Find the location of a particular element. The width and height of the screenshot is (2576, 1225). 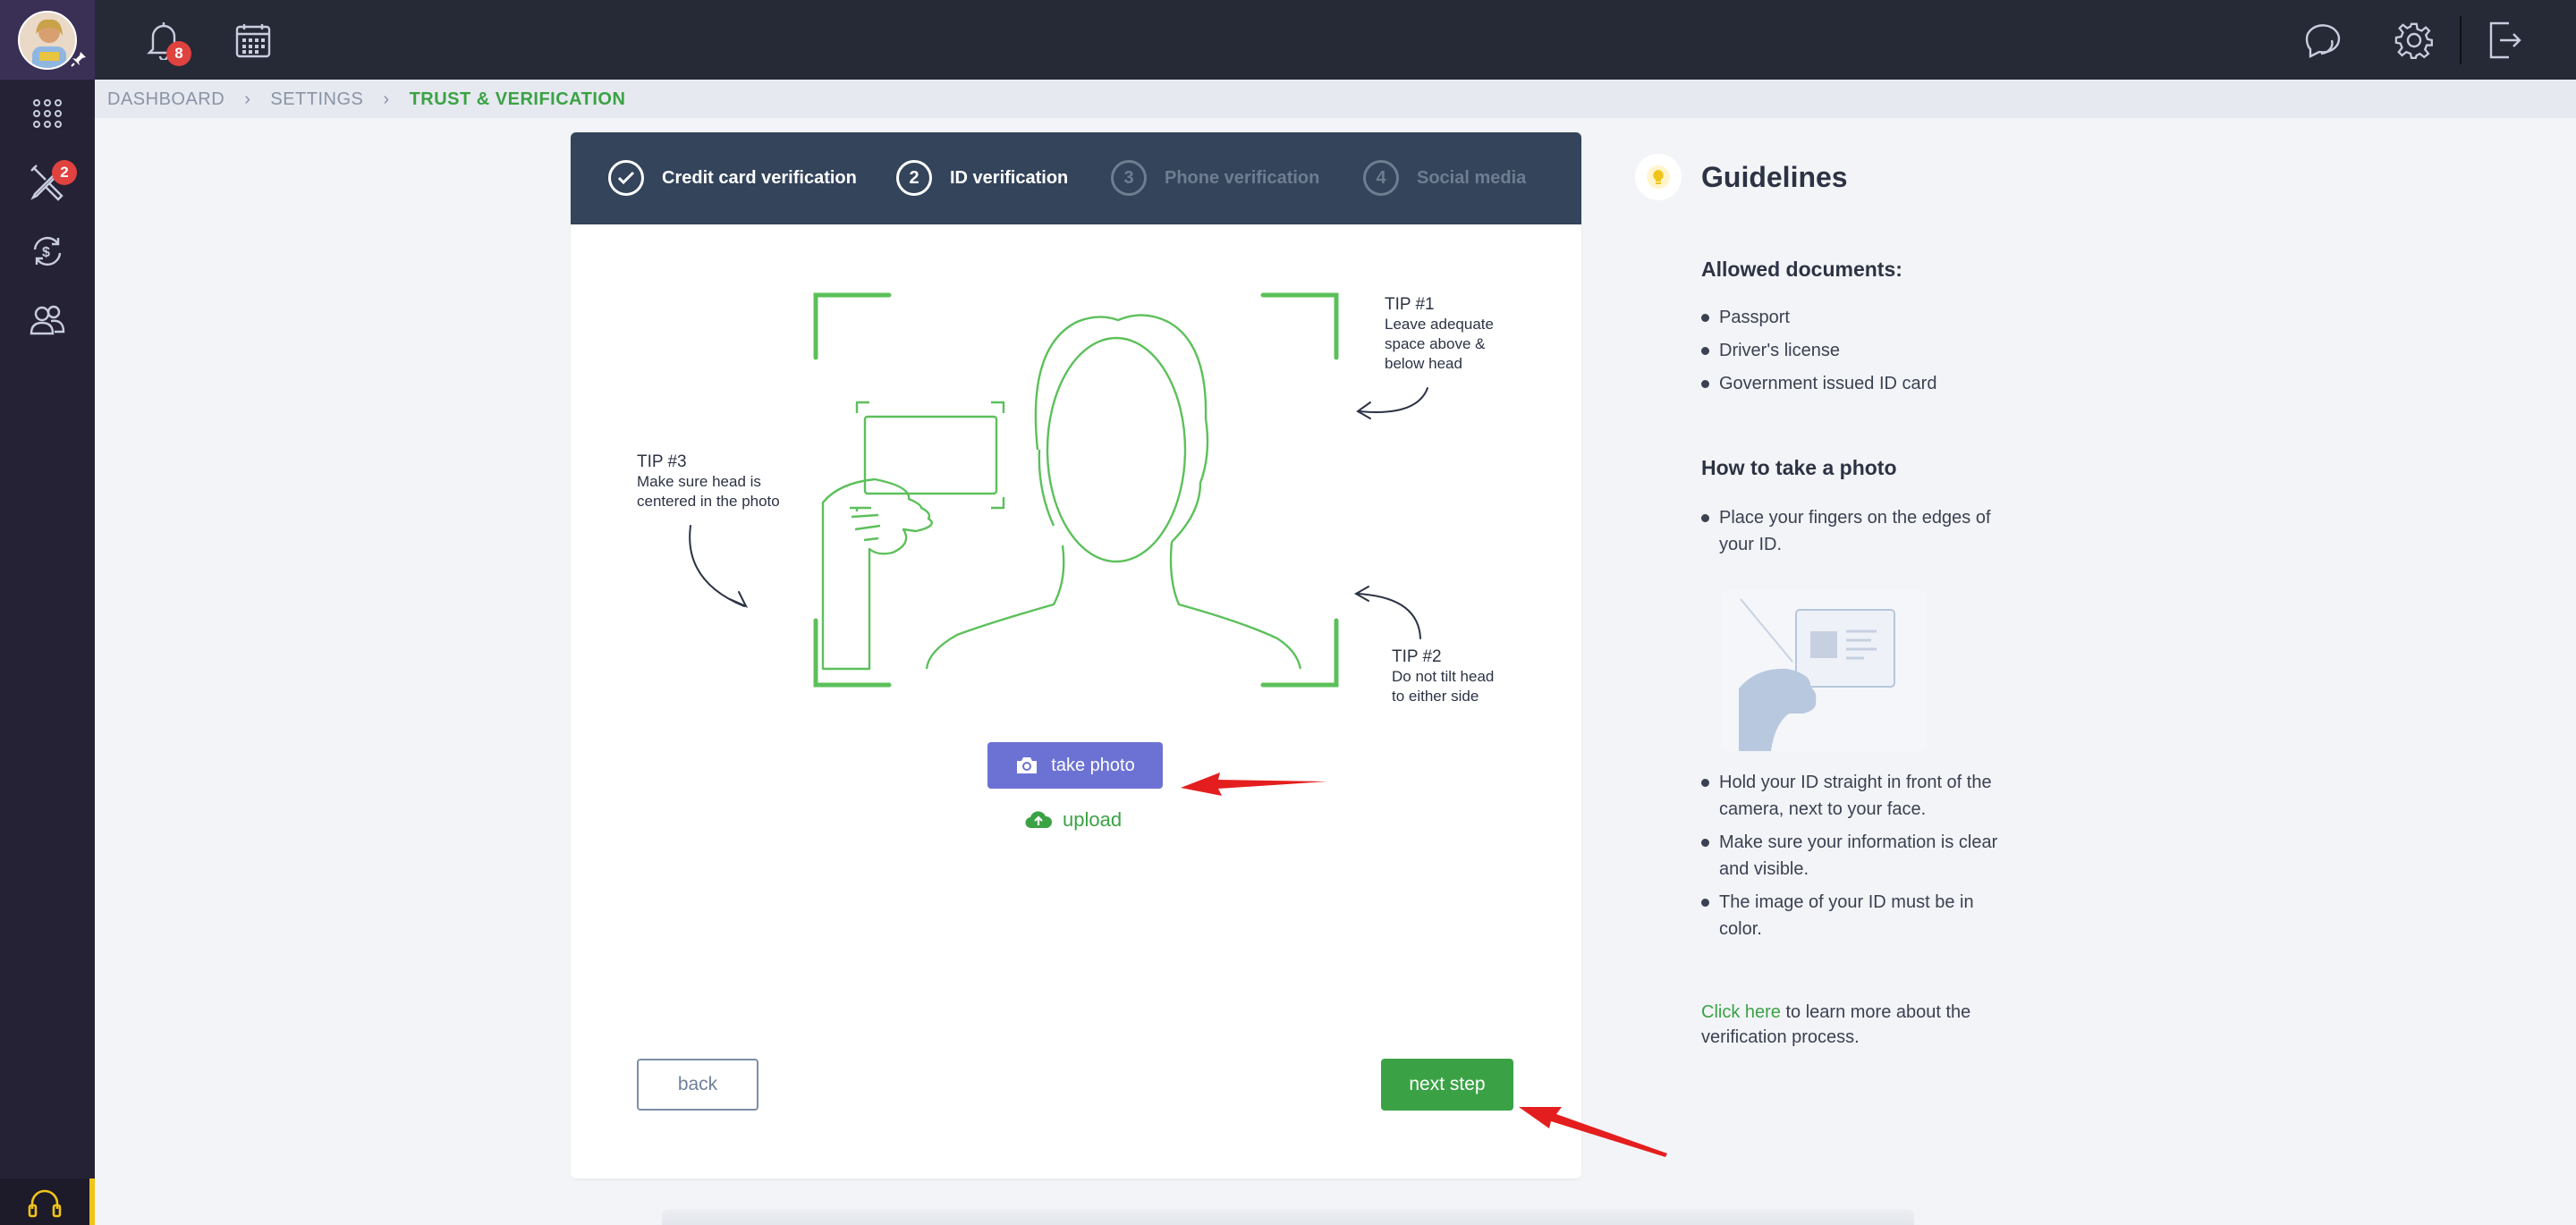

list-item: Passport is located at coordinates (1857, 317).